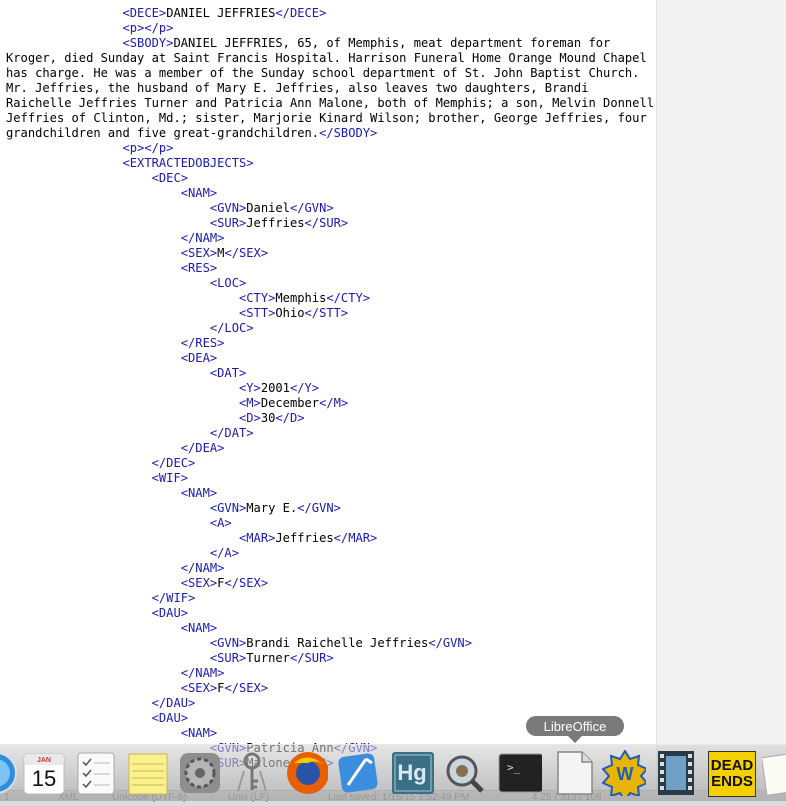 This screenshot has height=806, width=786. Describe the element at coordinates (331, 208) in the screenshot. I see `code-line: <GVN>Daniel</GVN>` at that location.